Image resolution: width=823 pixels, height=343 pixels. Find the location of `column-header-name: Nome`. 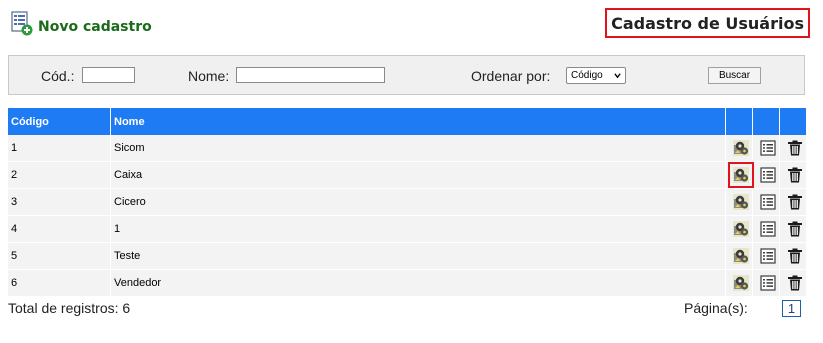

column-header-name: Nome is located at coordinates (418, 121).